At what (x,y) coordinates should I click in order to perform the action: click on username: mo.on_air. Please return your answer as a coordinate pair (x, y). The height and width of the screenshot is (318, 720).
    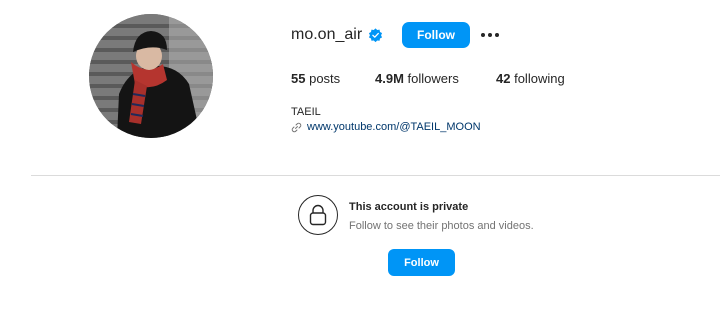
    Looking at the image, I should click on (327, 34).